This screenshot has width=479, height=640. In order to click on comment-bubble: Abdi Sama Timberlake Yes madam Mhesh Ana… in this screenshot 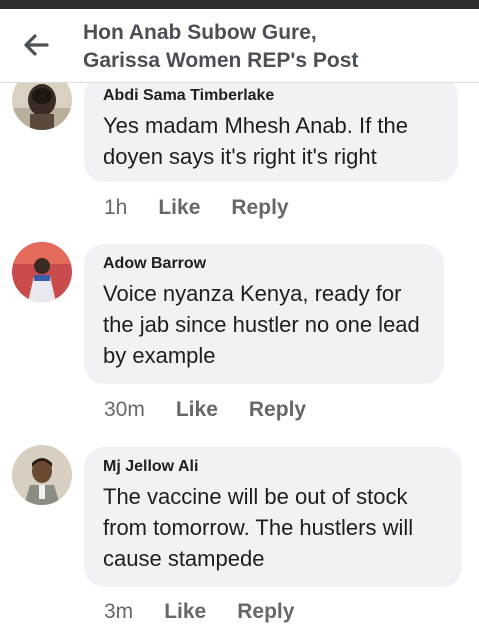, I will do `click(271, 129)`.